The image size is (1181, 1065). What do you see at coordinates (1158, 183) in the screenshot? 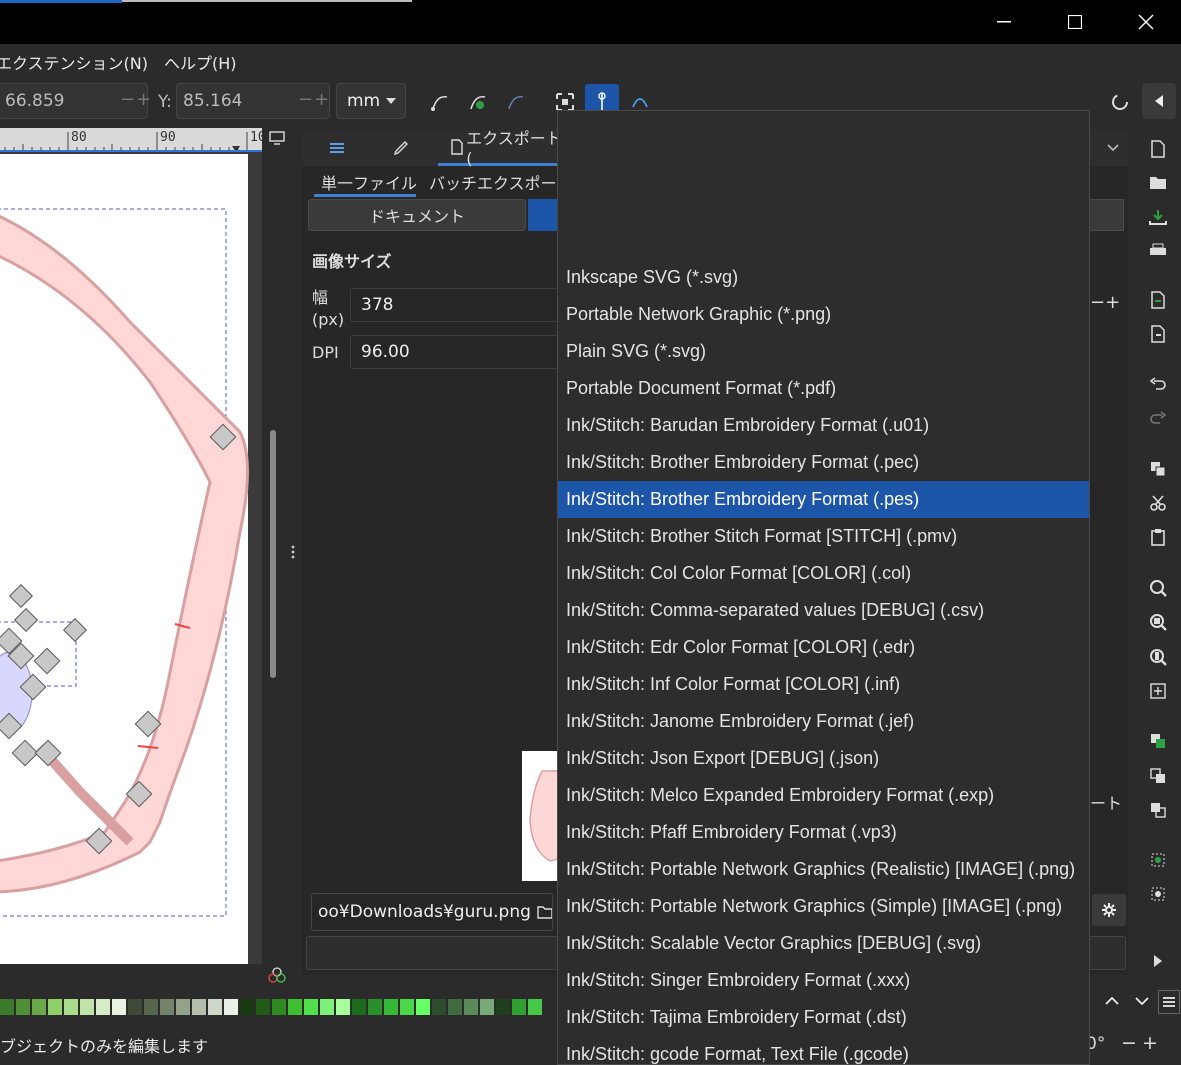
I see `open-button` at bounding box center [1158, 183].